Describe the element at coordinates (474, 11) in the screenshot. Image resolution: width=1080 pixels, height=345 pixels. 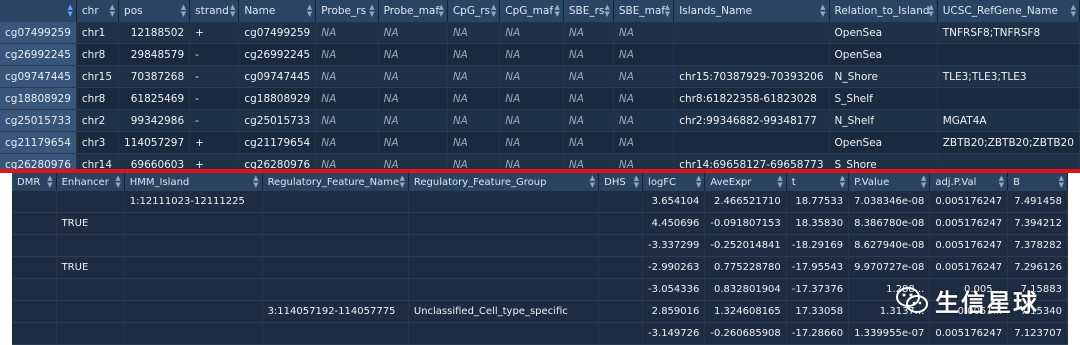
I see `column-header: CpG_rs ▲ ▼` at that location.